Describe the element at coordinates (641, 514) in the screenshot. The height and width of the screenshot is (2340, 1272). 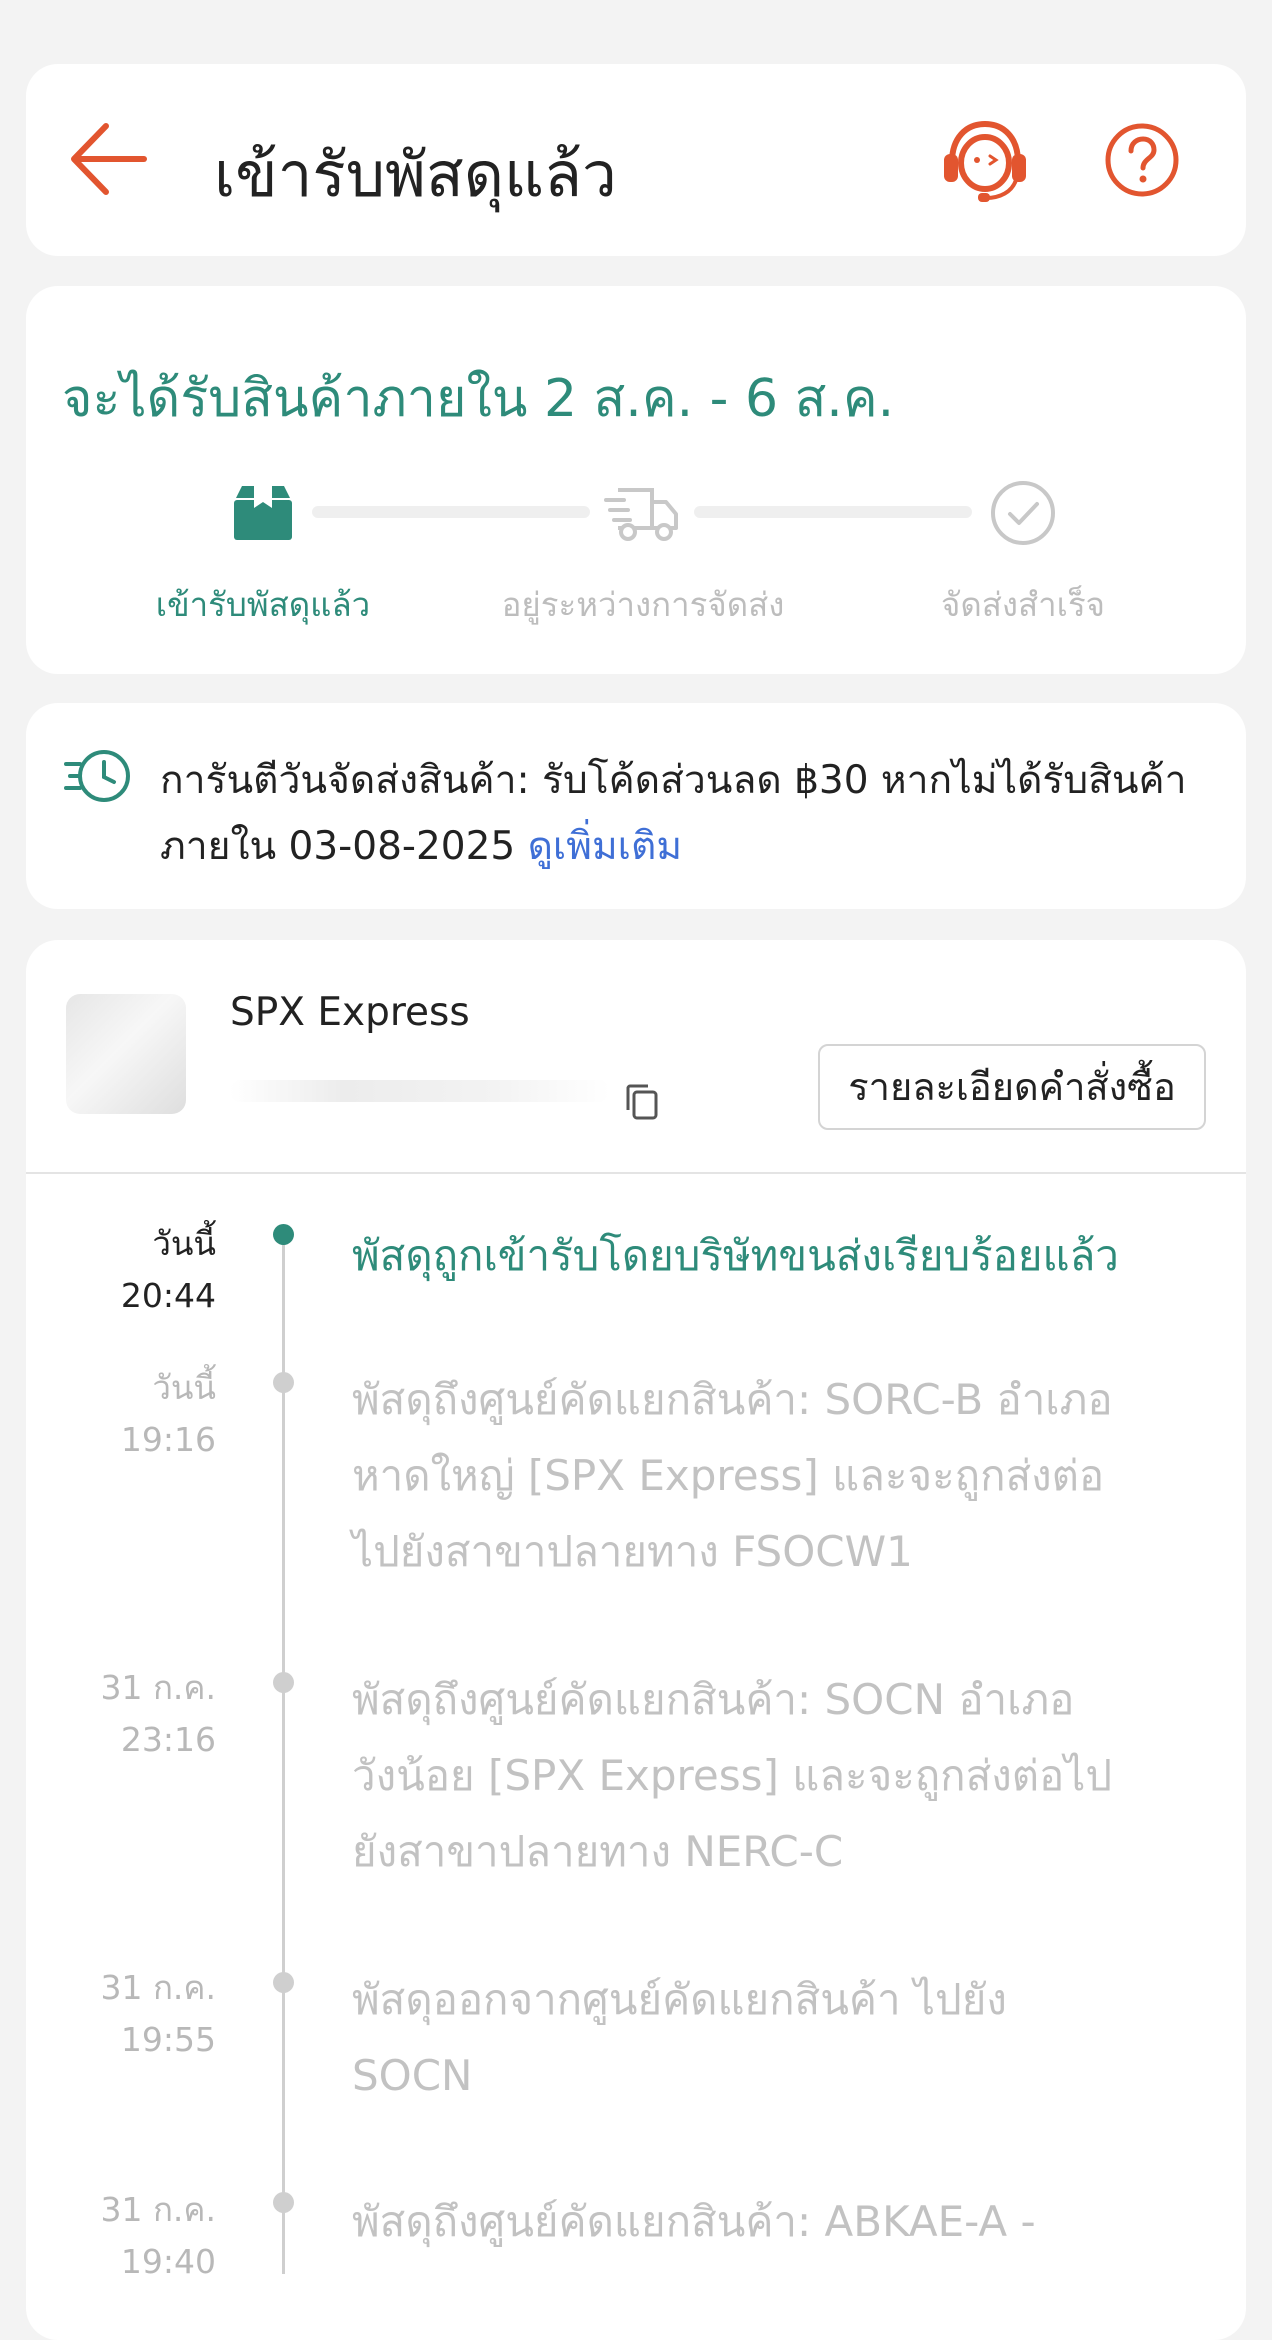
I see `truck-icon` at that location.